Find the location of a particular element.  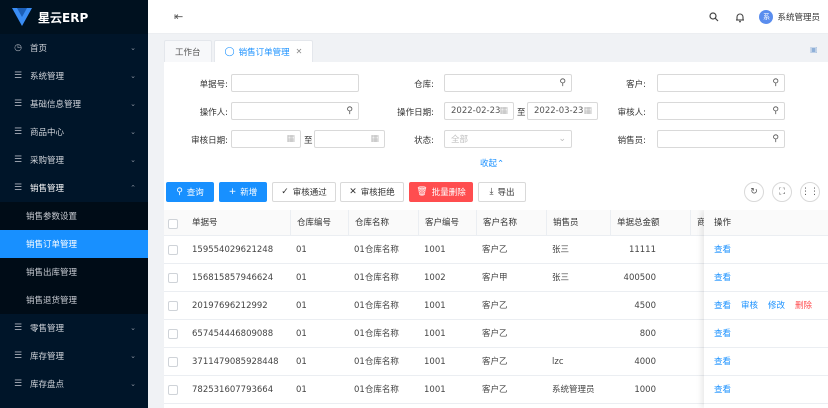

review-date-label: 审核日期: is located at coordinates (209, 141).